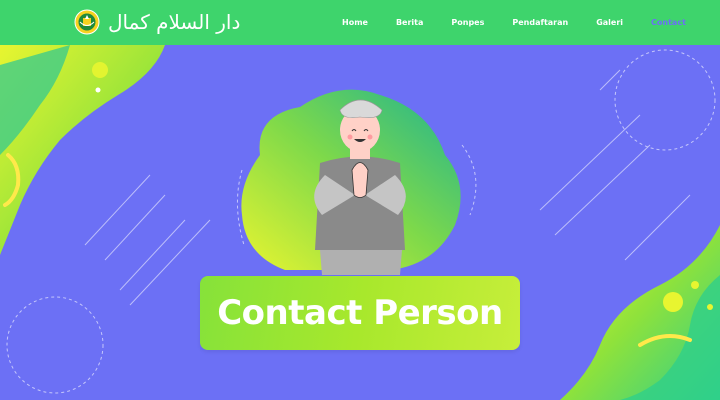 The width and height of the screenshot is (720, 400). Describe the element at coordinates (668, 22) in the screenshot. I see `nav-contact: Contact` at that location.